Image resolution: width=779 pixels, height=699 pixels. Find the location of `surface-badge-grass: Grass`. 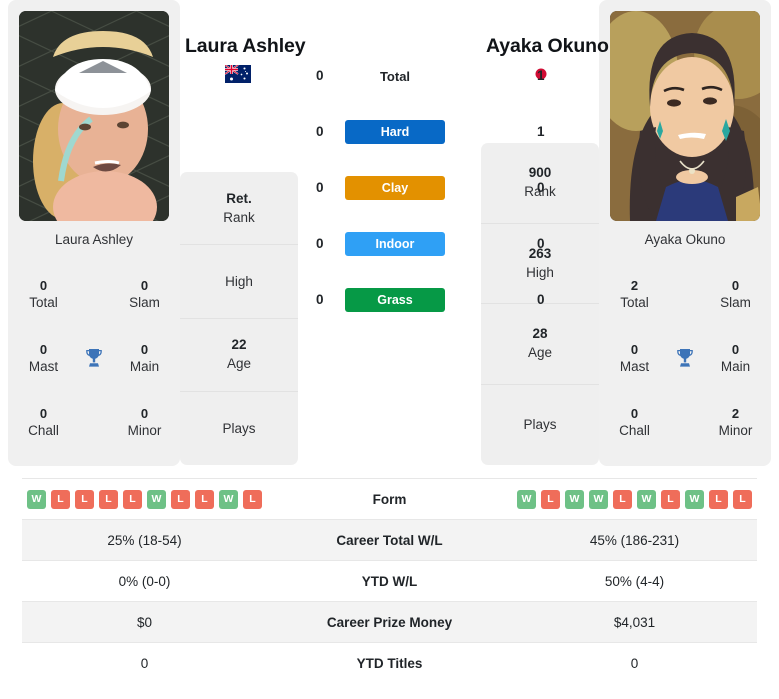

surface-badge-grass: Grass is located at coordinates (395, 300).